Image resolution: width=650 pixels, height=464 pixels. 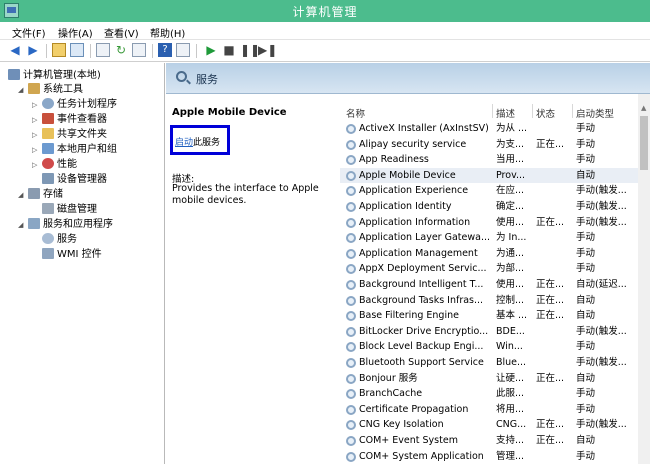 I want to click on service-name-cell: COM+ System Application, so click(x=421, y=456).